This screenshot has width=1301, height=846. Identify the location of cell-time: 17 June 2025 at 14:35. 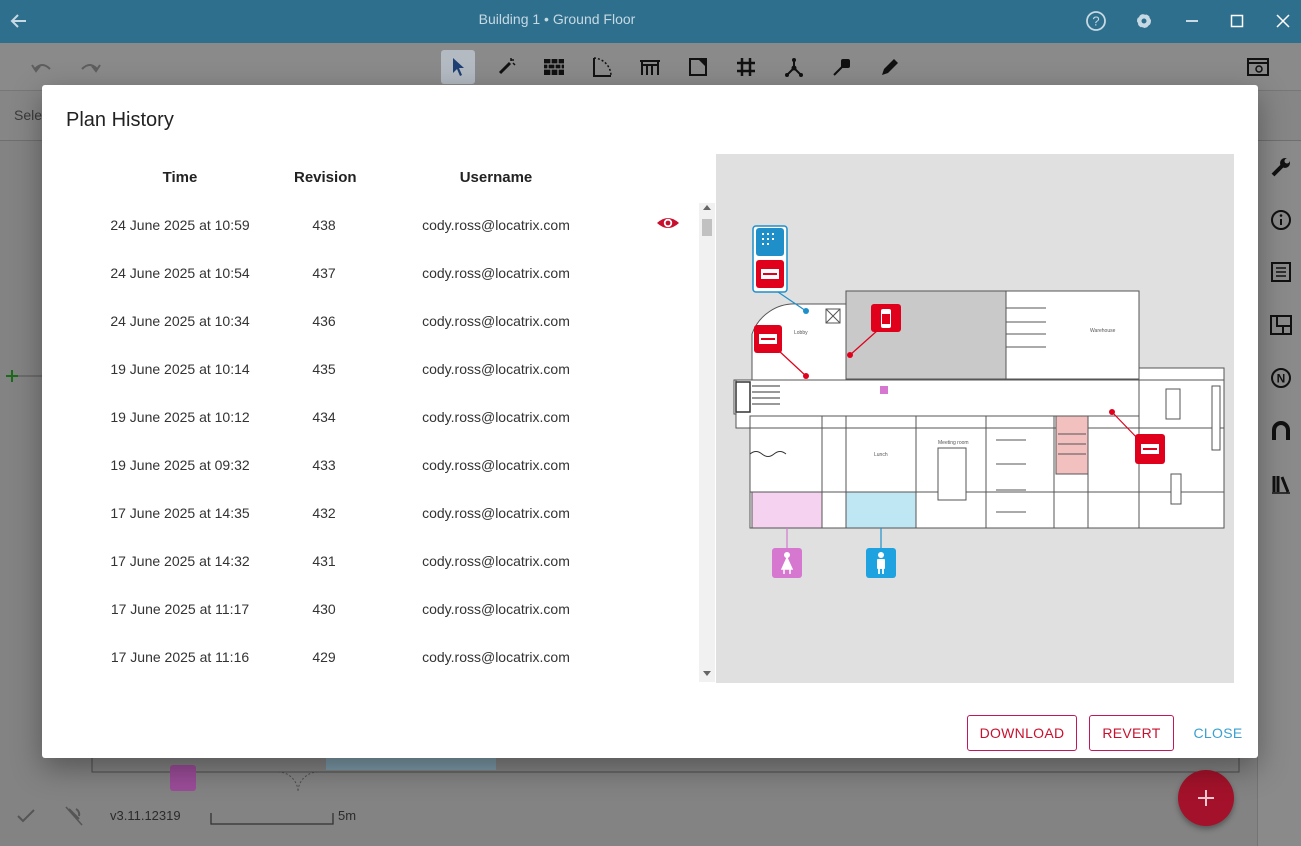
(180, 513).